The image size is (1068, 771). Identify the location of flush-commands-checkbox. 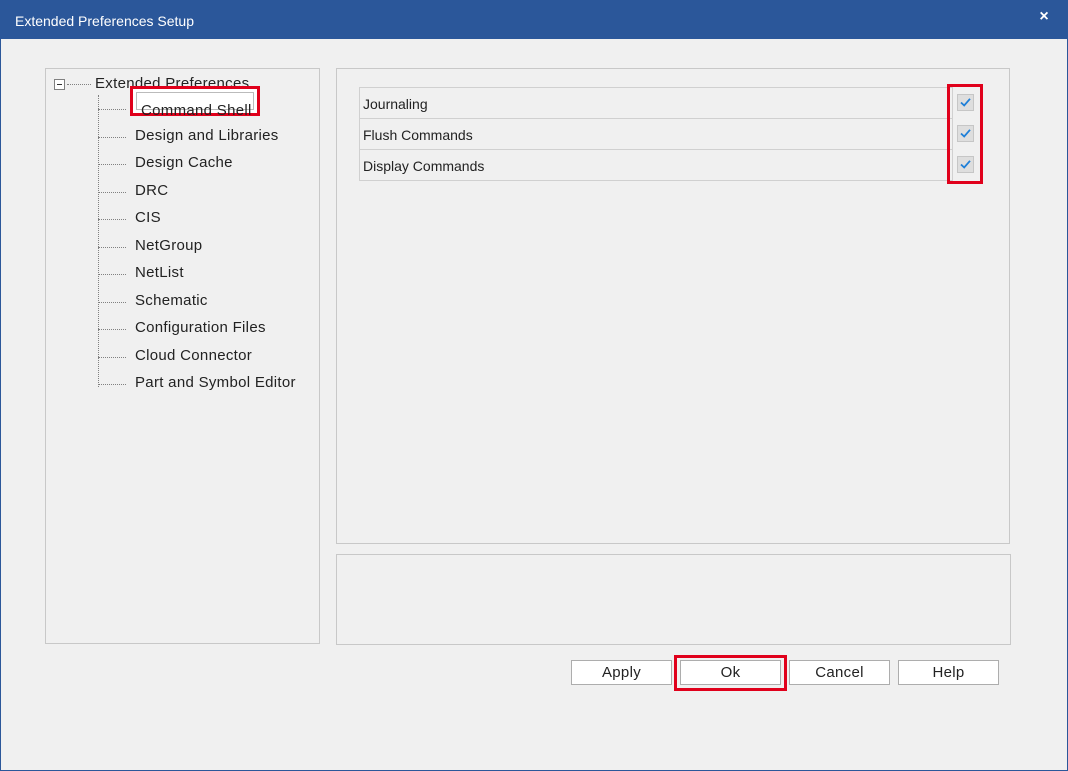
(965, 133).